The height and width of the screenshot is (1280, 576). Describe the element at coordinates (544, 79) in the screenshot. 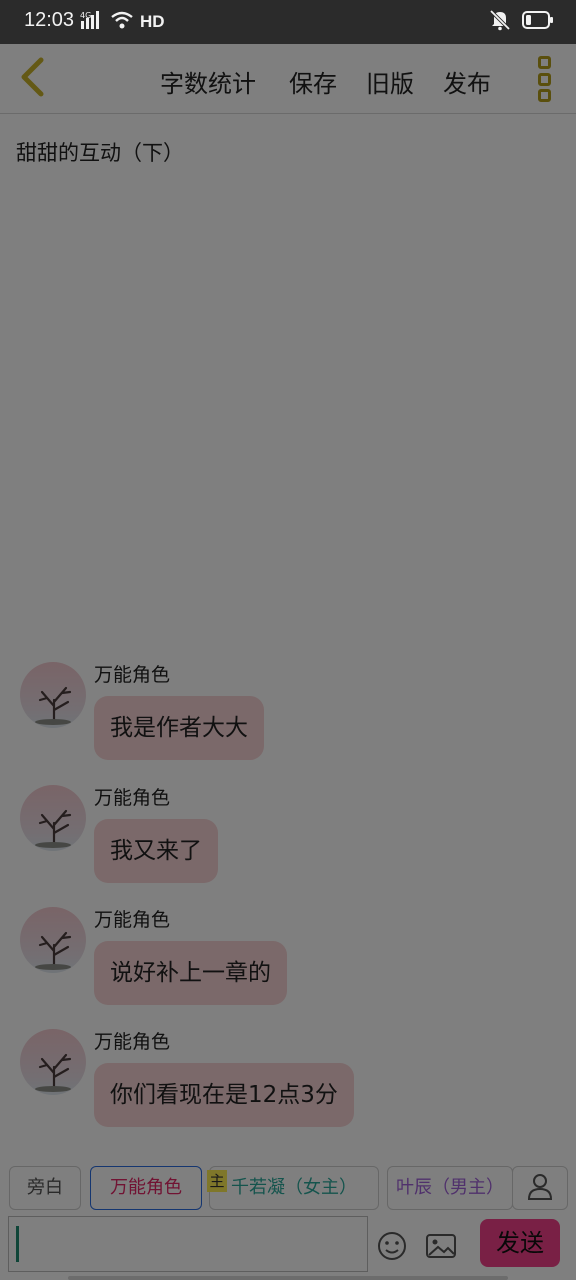

I see `more-vertical-icon` at that location.